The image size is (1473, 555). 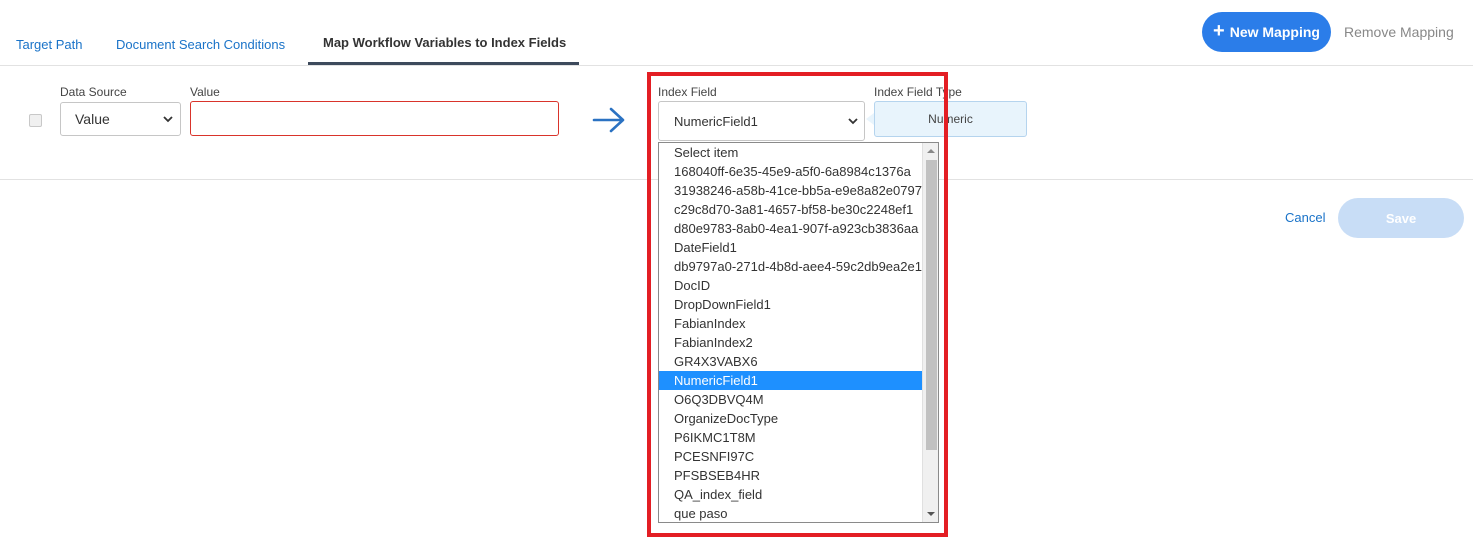 What do you see at coordinates (687, 92) in the screenshot?
I see `index-field-label: Index Field` at bounding box center [687, 92].